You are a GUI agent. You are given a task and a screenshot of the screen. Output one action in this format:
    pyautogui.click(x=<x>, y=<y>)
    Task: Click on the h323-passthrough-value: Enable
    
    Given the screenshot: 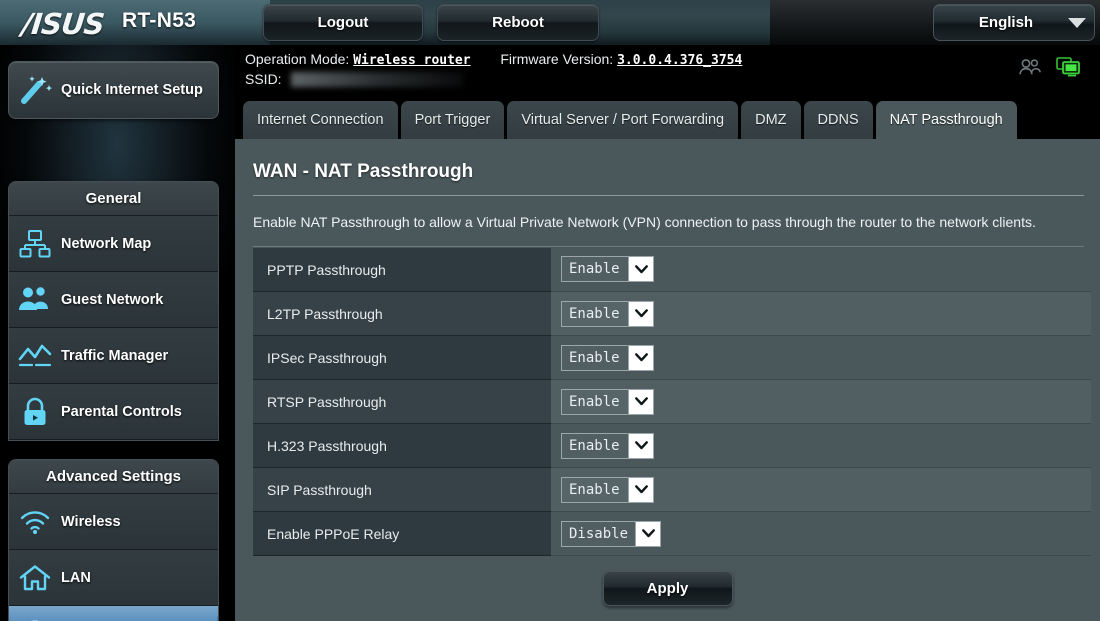 What is the action you would take?
    pyautogui.click(x=594, y=445)
    